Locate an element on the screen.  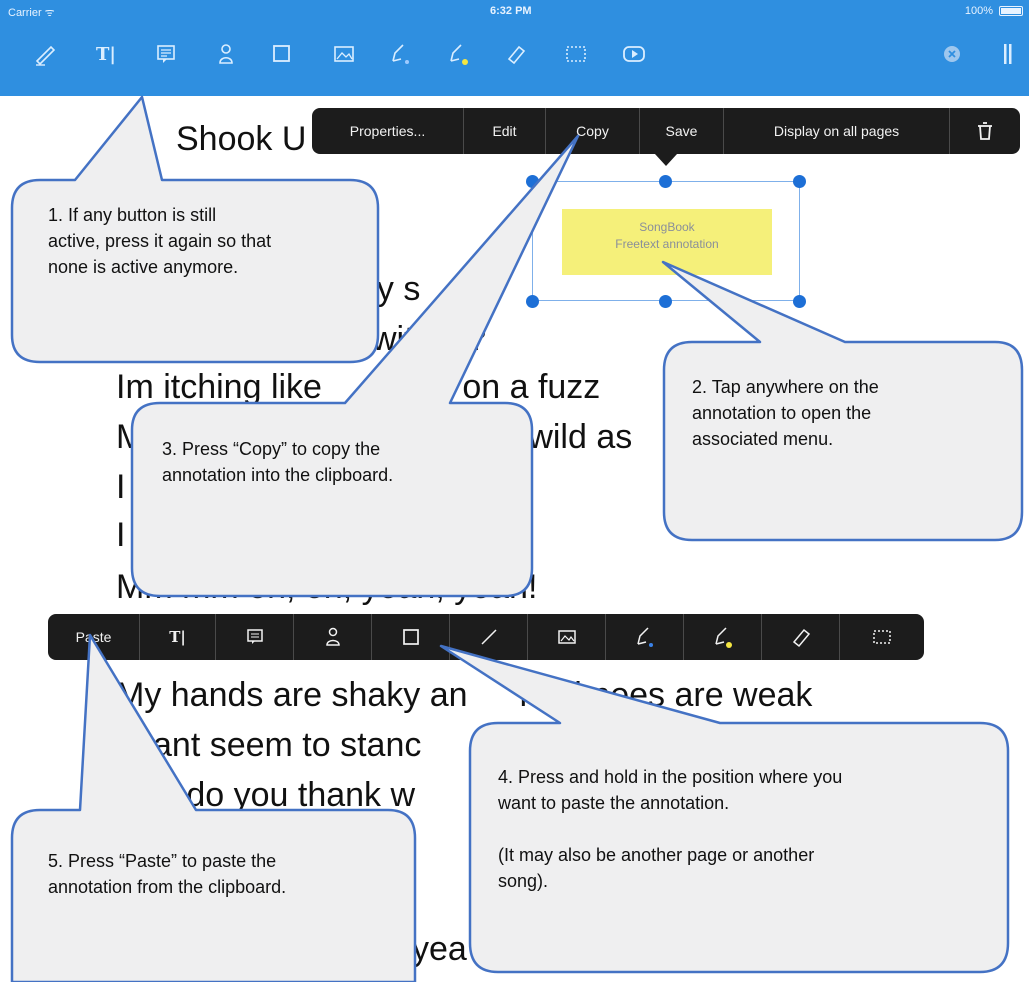
paste-context-menu: Paste T| is located at coordinates (486, 637).